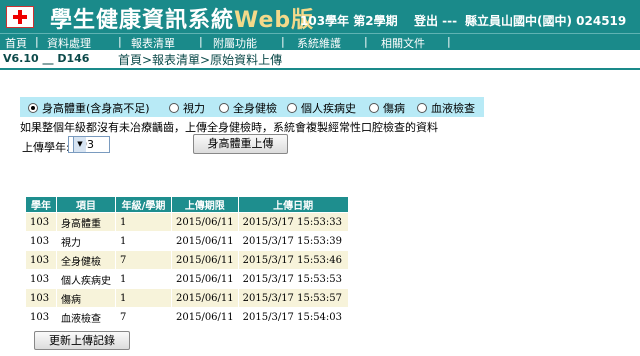  What do you see at coordinates (403, 43) in the screenshot?
I see `menu-item-related-documents: 相關文件` at bounding box center [403, 43].